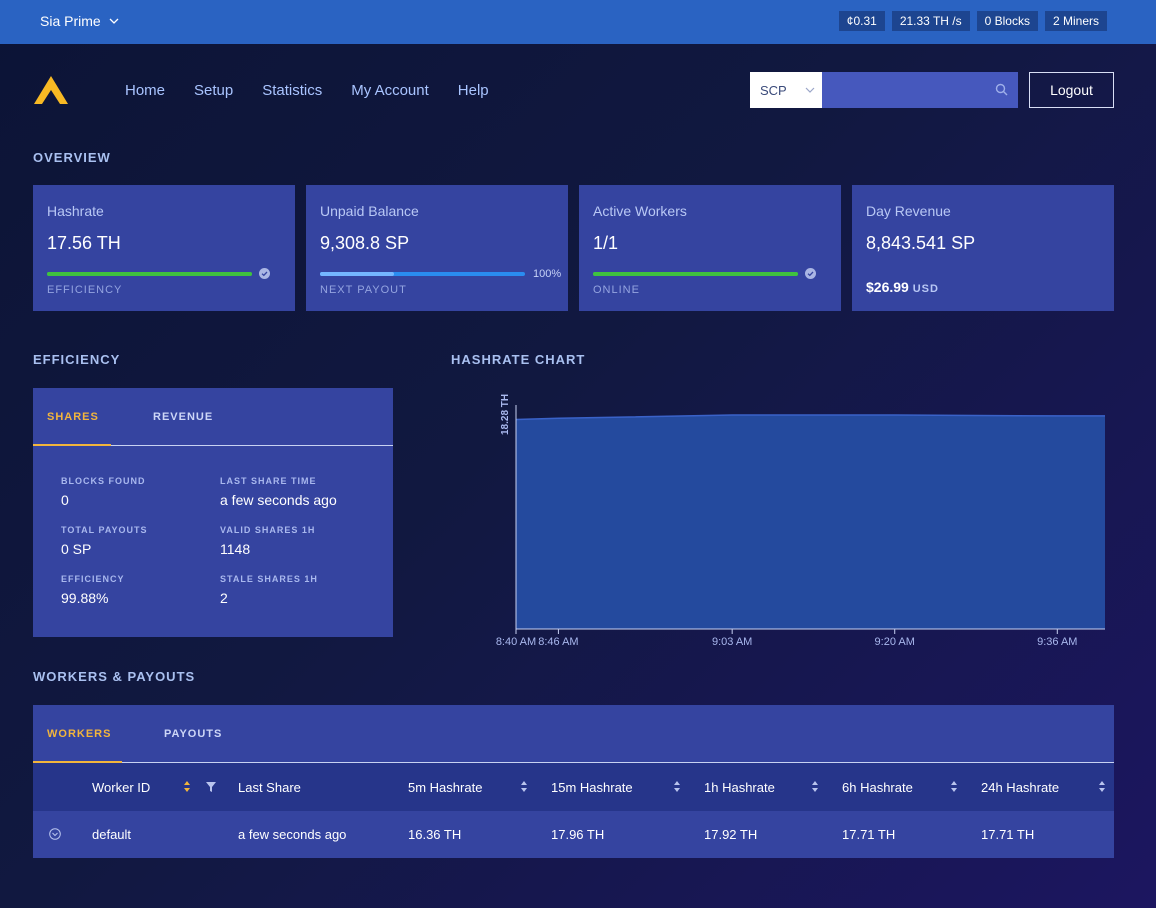  What do you see at coordinates (145, 90) in the screenshot?
I see `nav-home: Home` at bounding box center [145, 90].